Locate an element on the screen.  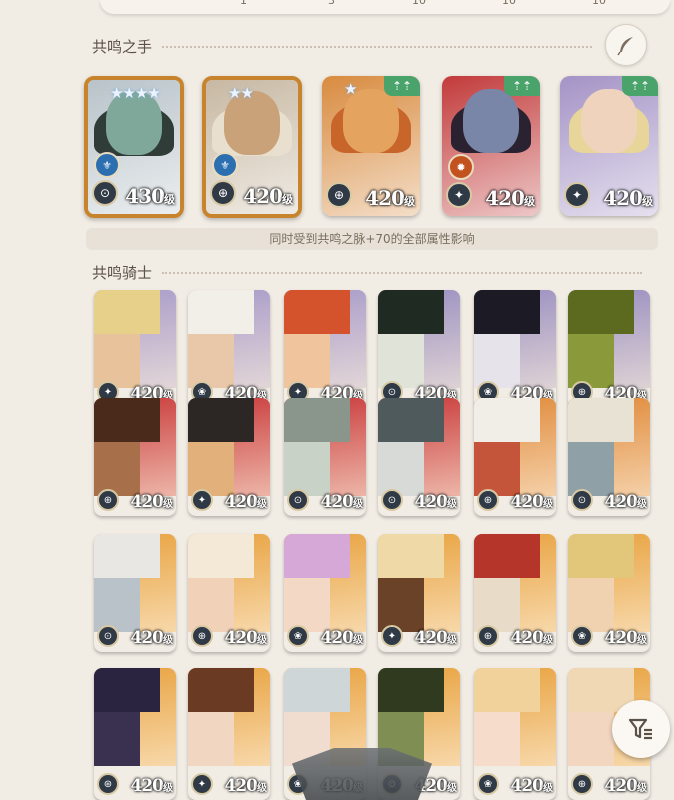
quill-button is located at coordinates (626, 45).